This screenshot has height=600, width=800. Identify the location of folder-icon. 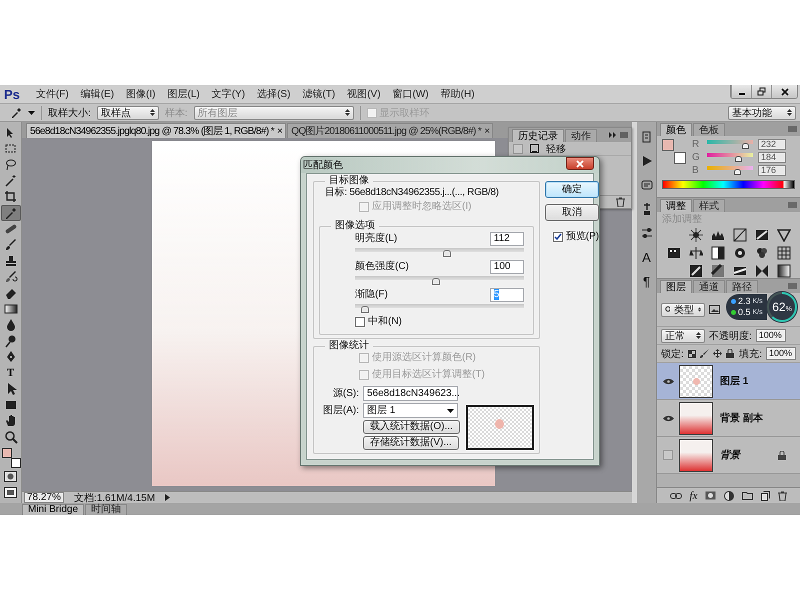
(748, 495).